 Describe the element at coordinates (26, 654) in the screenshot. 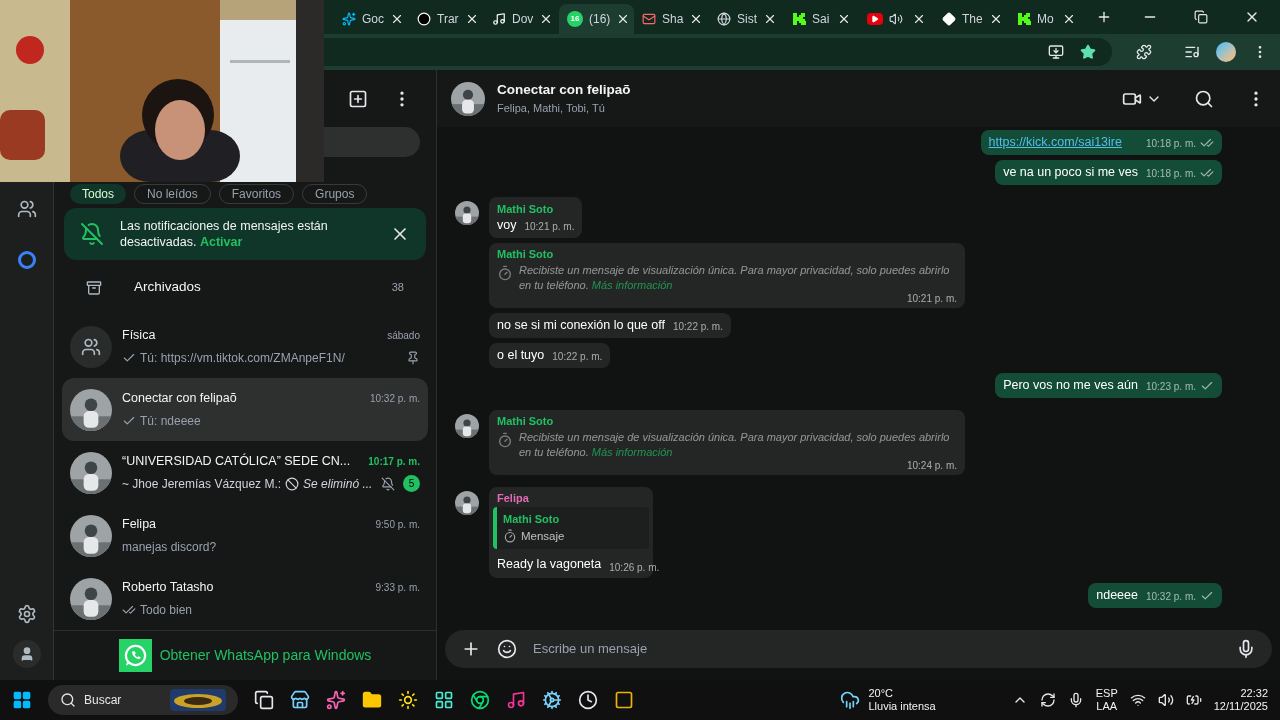

I see `profile-button` at that location.